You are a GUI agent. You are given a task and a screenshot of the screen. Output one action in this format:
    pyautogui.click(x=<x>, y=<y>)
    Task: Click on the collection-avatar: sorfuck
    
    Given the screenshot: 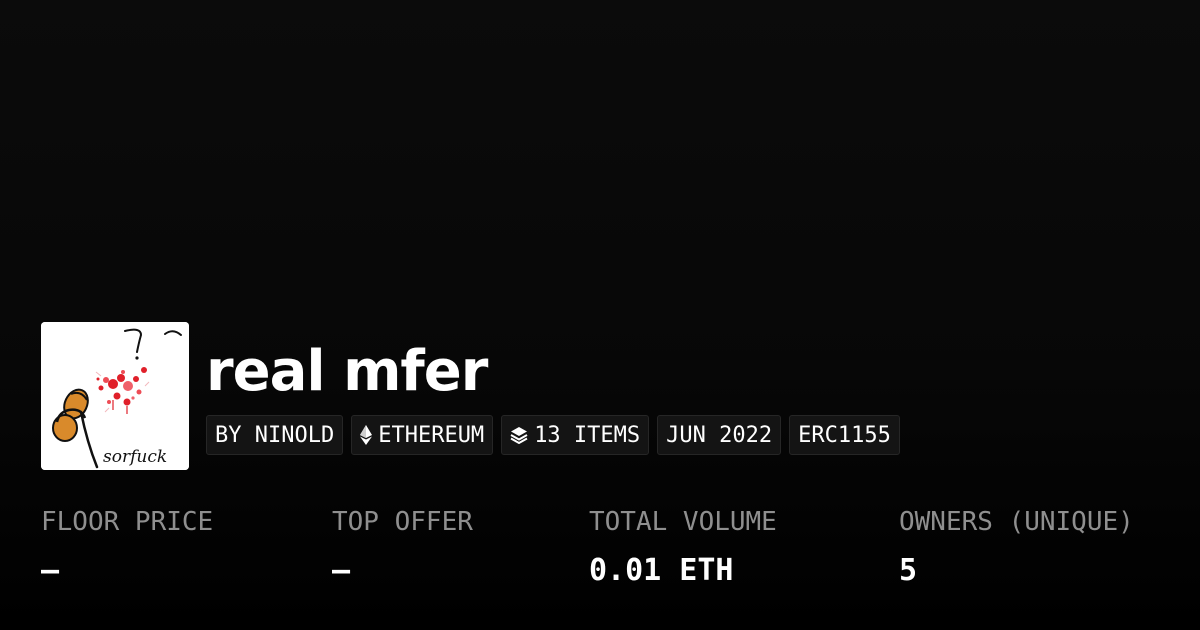 What is the action you would take?
    pyautogui.click(x=115, y=396)
    